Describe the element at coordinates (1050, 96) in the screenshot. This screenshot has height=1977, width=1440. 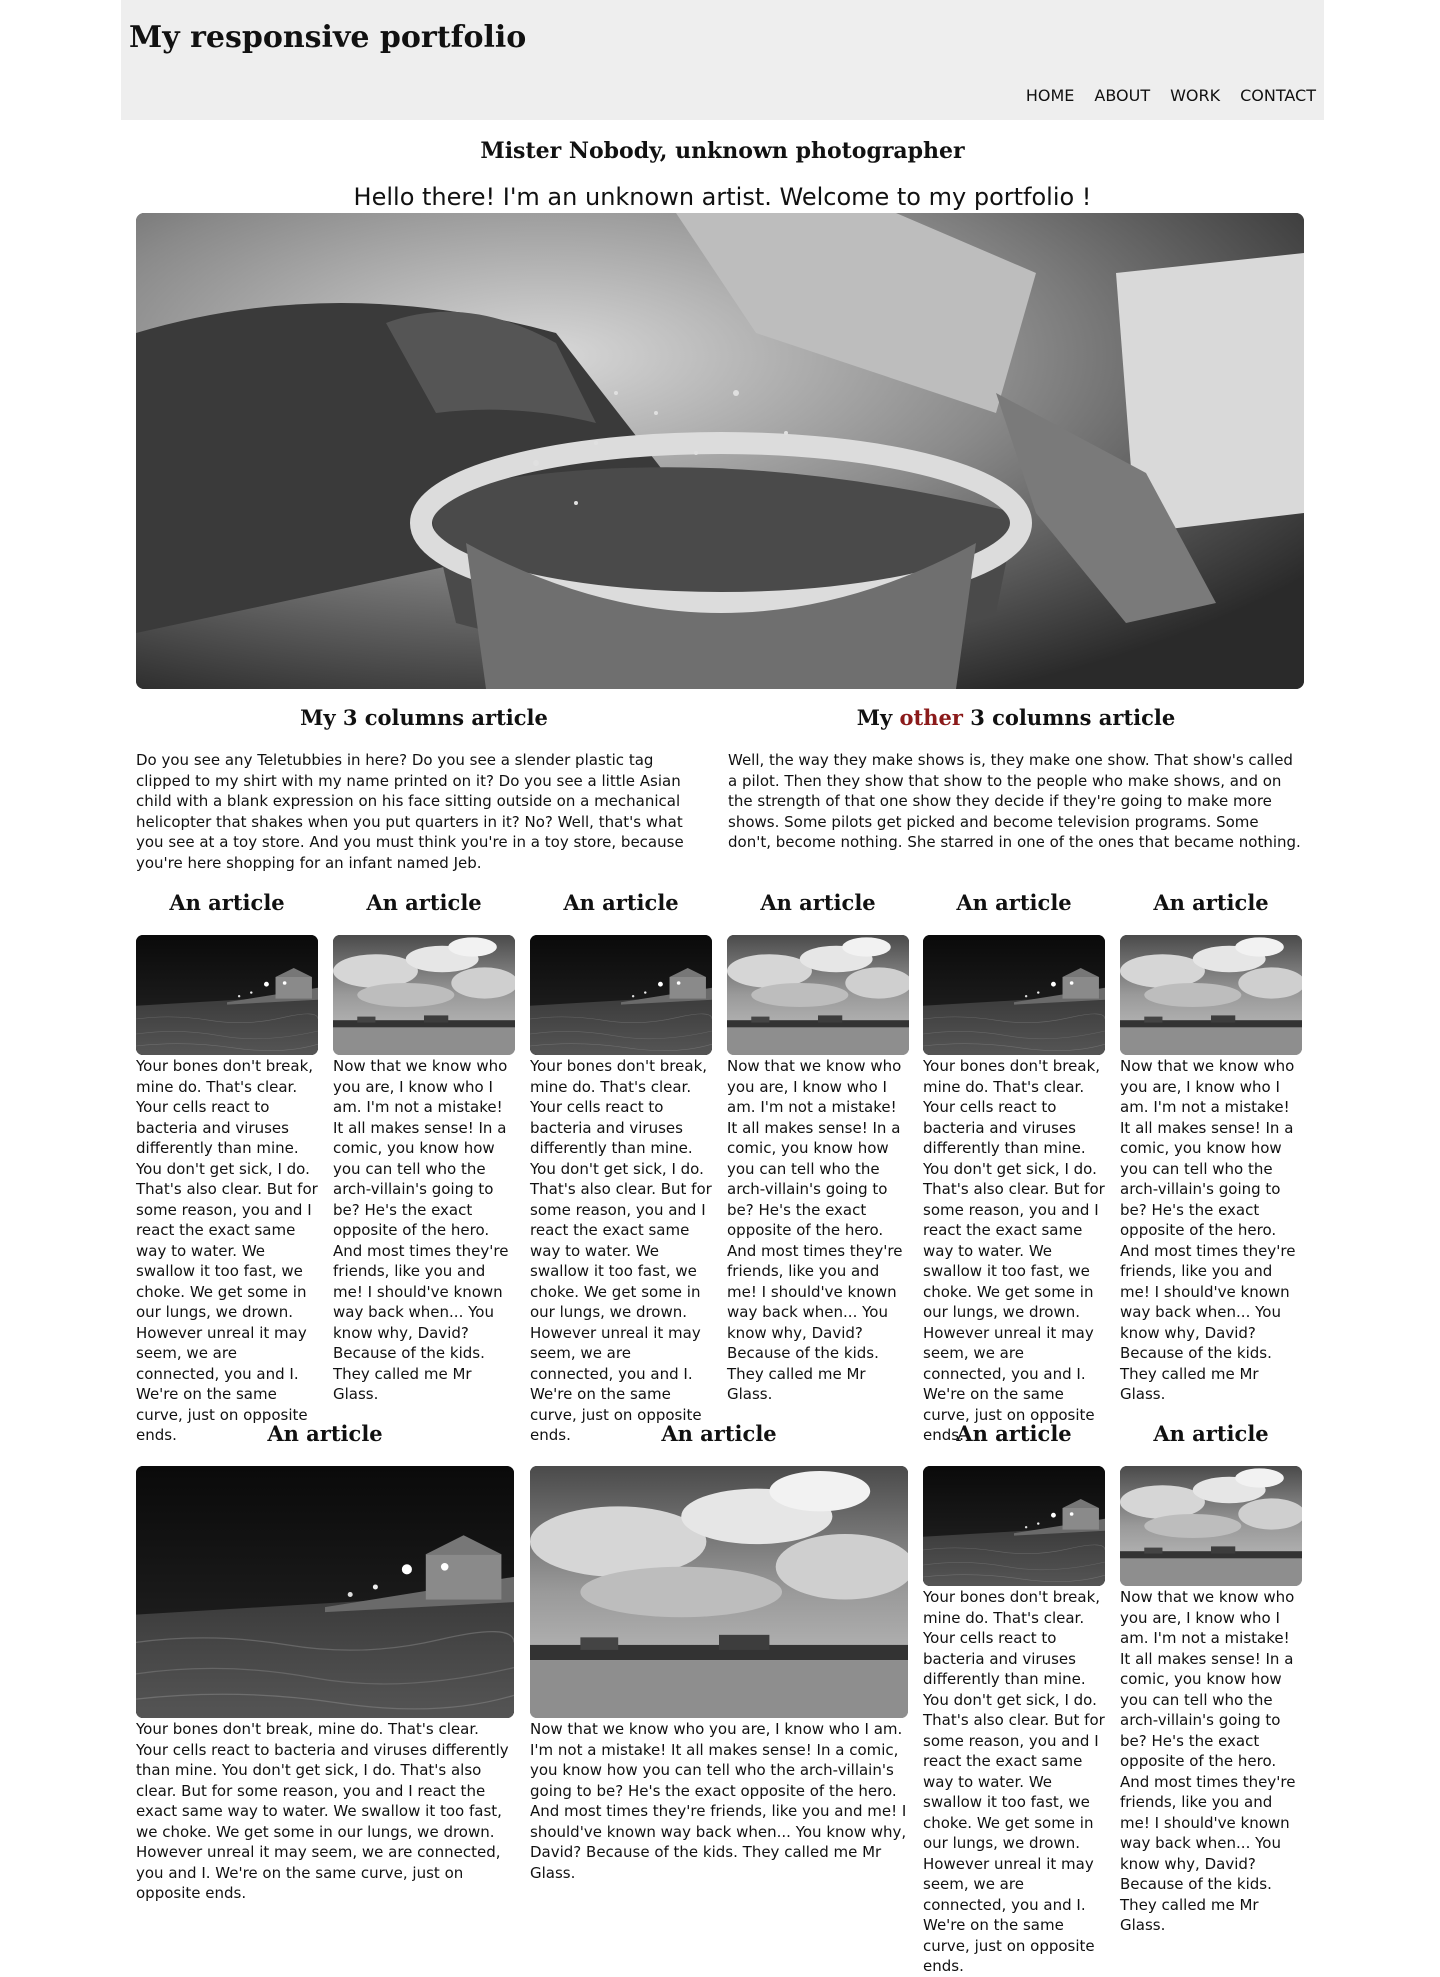
I see `nav-home: HOME` at that location.